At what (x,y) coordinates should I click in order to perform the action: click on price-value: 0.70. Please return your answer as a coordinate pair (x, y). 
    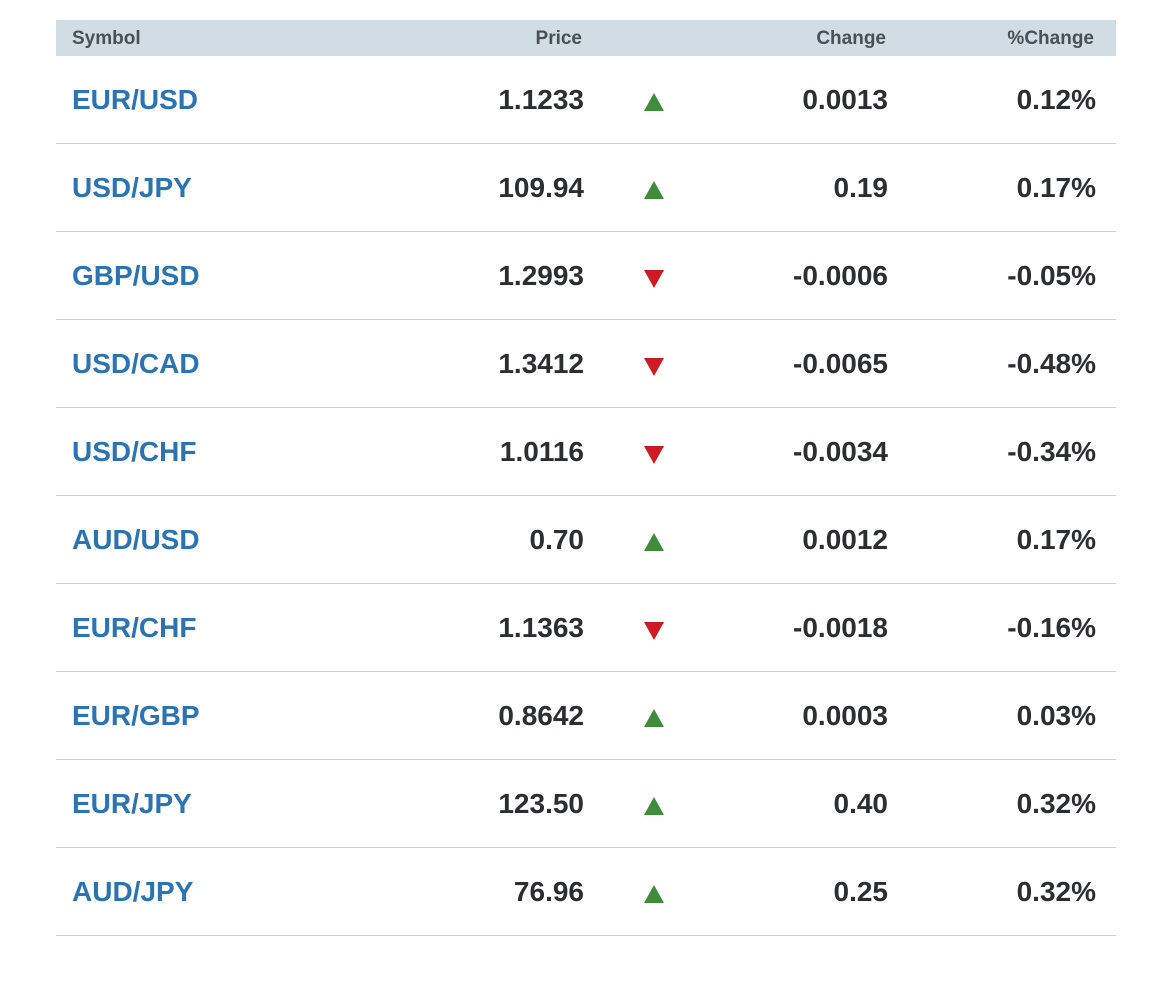
    Looking at the image, I should click on (557, 539).